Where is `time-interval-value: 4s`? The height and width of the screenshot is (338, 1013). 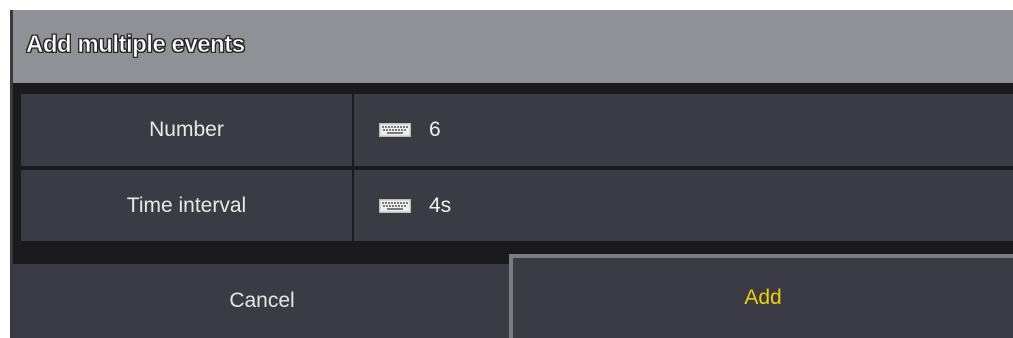
time-interval-value: 4s is located at coordinates (440, 205).